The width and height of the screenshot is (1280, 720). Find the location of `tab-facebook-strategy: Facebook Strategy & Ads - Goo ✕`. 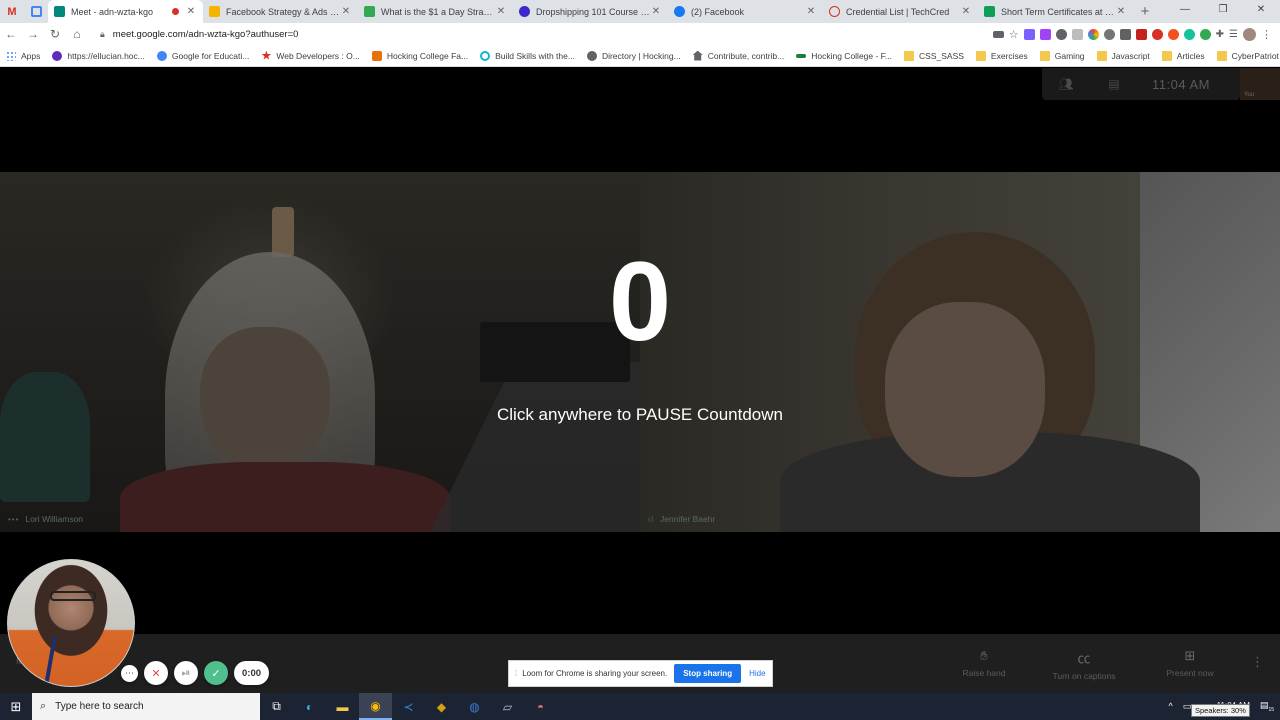

tab-facebook-strategy: Facebook Strategy & Ads - Goo ✕ is located at coordinates (280, 11).